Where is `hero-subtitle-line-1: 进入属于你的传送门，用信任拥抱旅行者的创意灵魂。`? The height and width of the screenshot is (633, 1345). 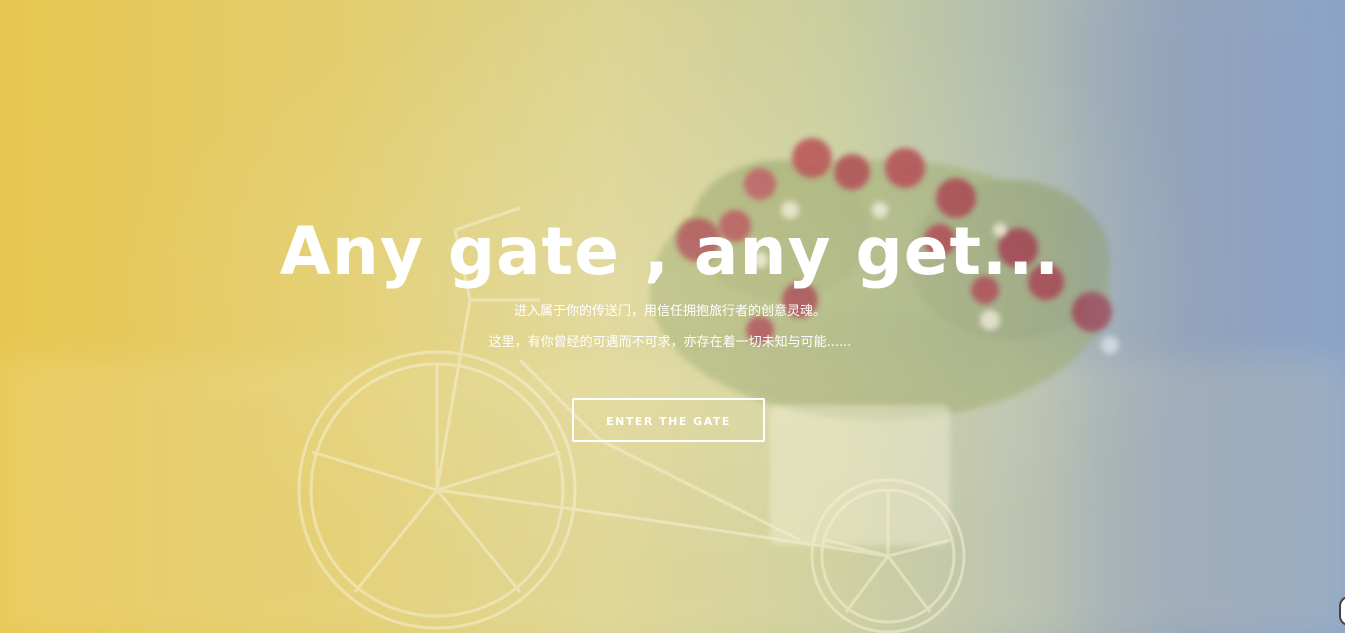 hero-subtitle-line-1: 进入属于你的传送门，用信任拥抱旅行者的创意灵魂。 is located at coordinates (669, 311).